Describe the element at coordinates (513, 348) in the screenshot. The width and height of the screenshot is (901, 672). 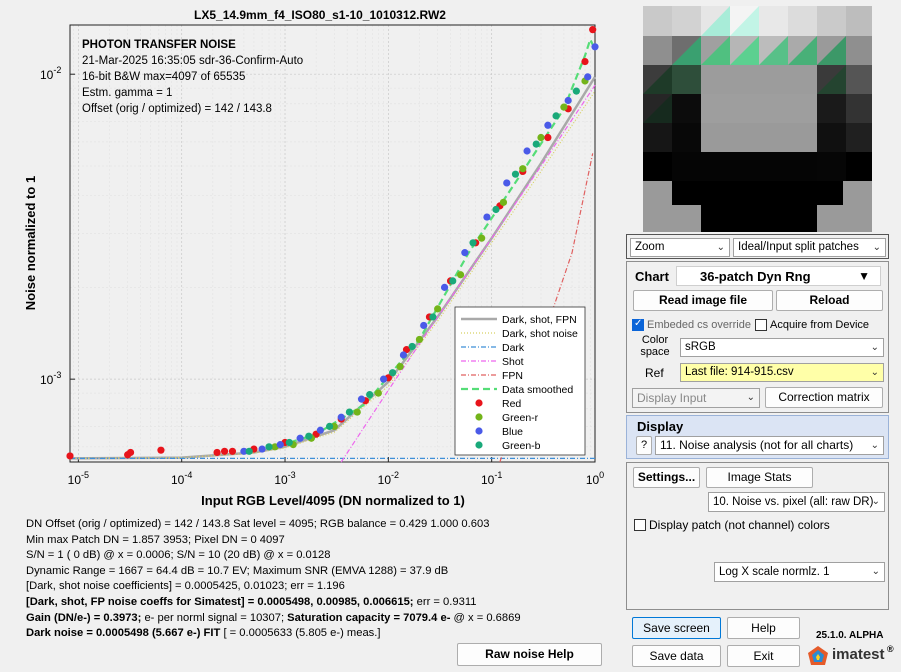
I see `legend-label: Dark` at that location.